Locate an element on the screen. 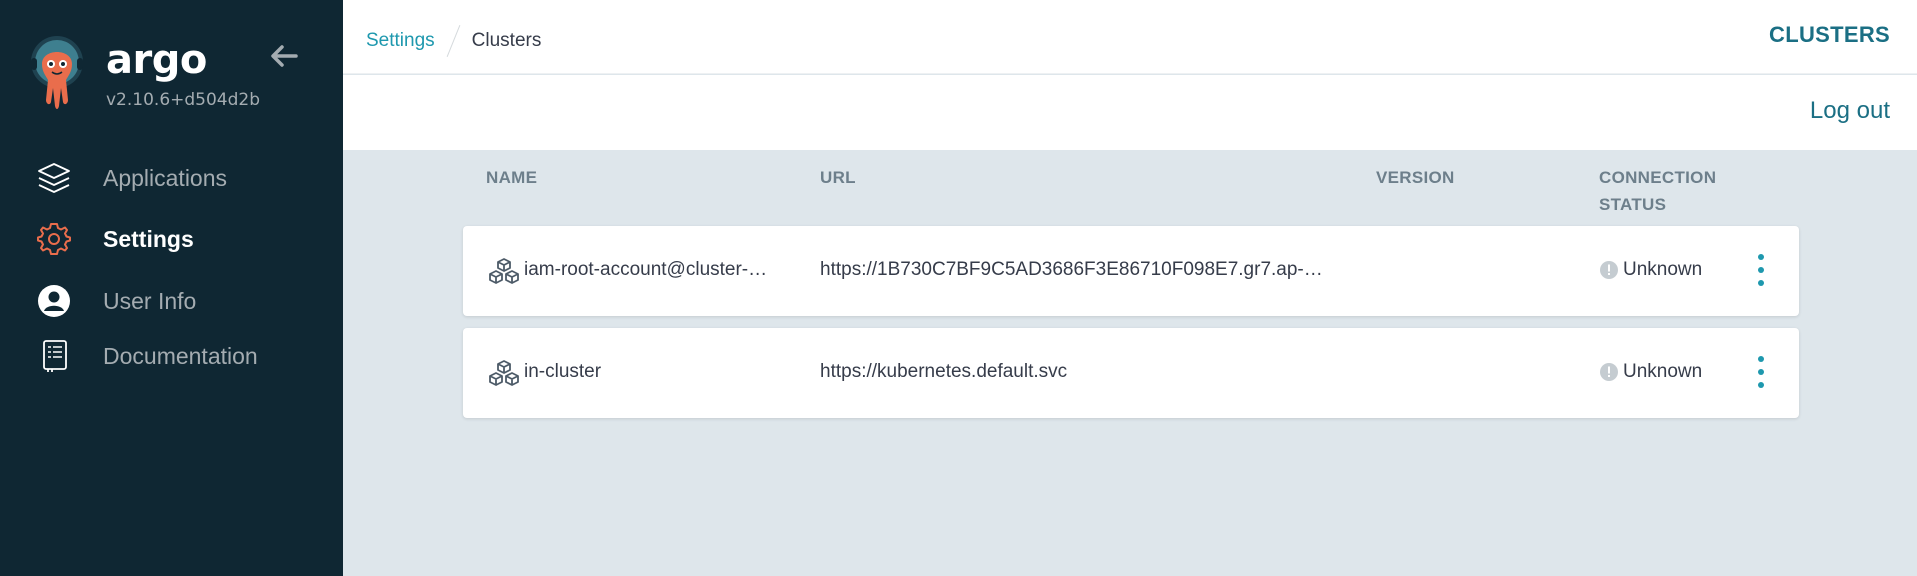 This screenshot has width=1917, height=576. brand-name: argo is located at coordinates (156, 60).